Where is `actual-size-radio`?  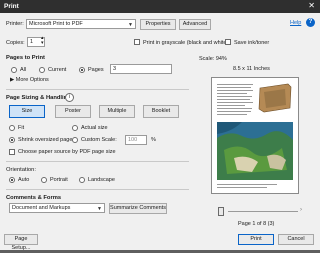 actual-size-radio is located at coordinates (75, 128).